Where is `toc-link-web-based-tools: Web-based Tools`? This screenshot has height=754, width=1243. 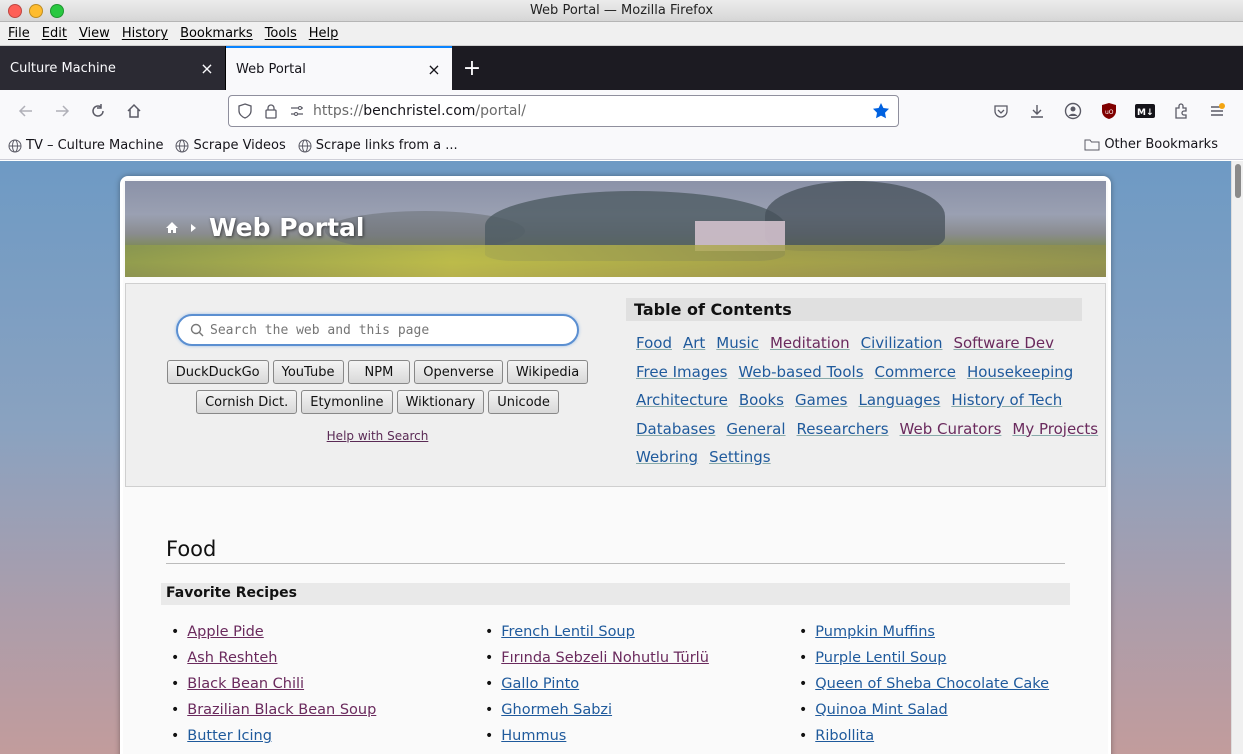 toc-link-web-based-tools: Web-based Tools is located at coordinates (800, 372).